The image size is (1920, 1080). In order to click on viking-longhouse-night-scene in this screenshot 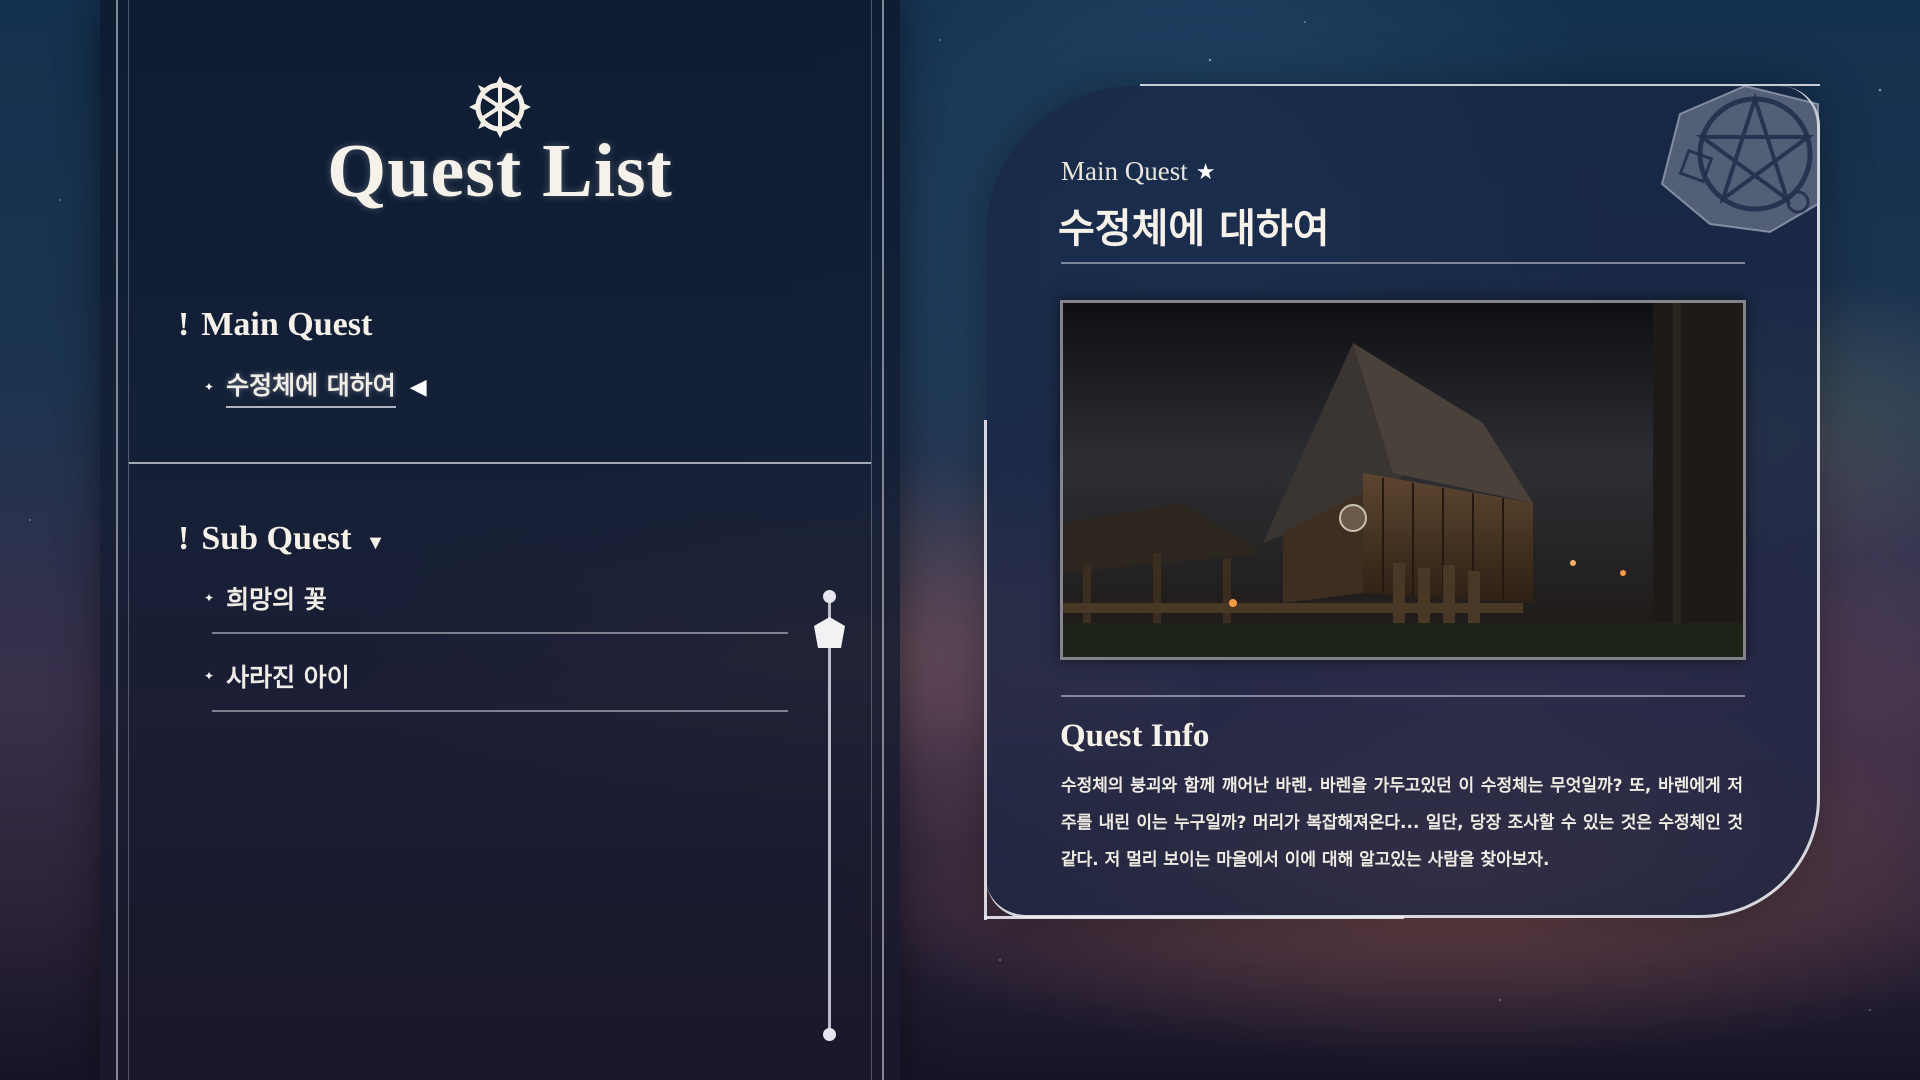, I will do `click(1403, 480)`.